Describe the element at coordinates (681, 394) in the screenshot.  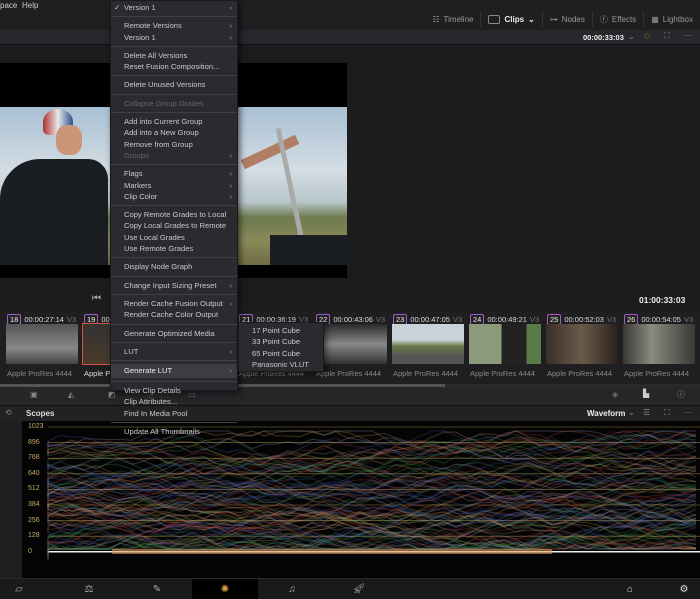
I see `info-icon: ⓘ` at that location.